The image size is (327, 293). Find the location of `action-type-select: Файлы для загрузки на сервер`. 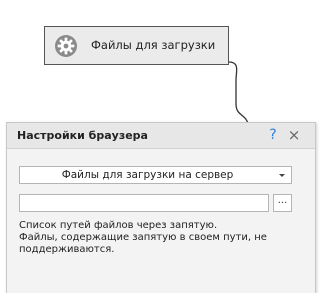

action-type-select: Файлы для загрузки на сервер is located at coordinates (155, 175).